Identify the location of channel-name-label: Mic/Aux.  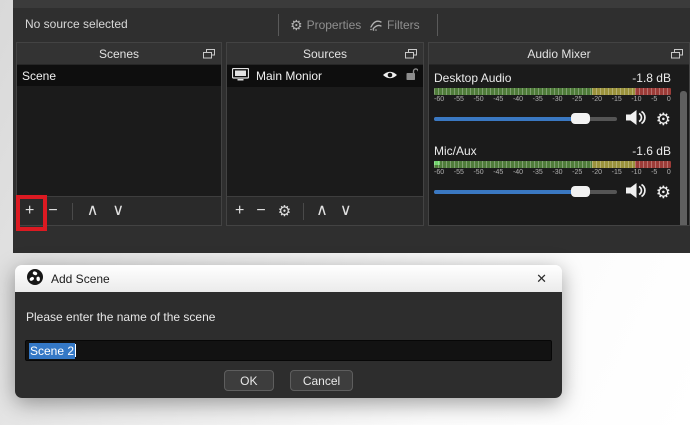
(455, 150).